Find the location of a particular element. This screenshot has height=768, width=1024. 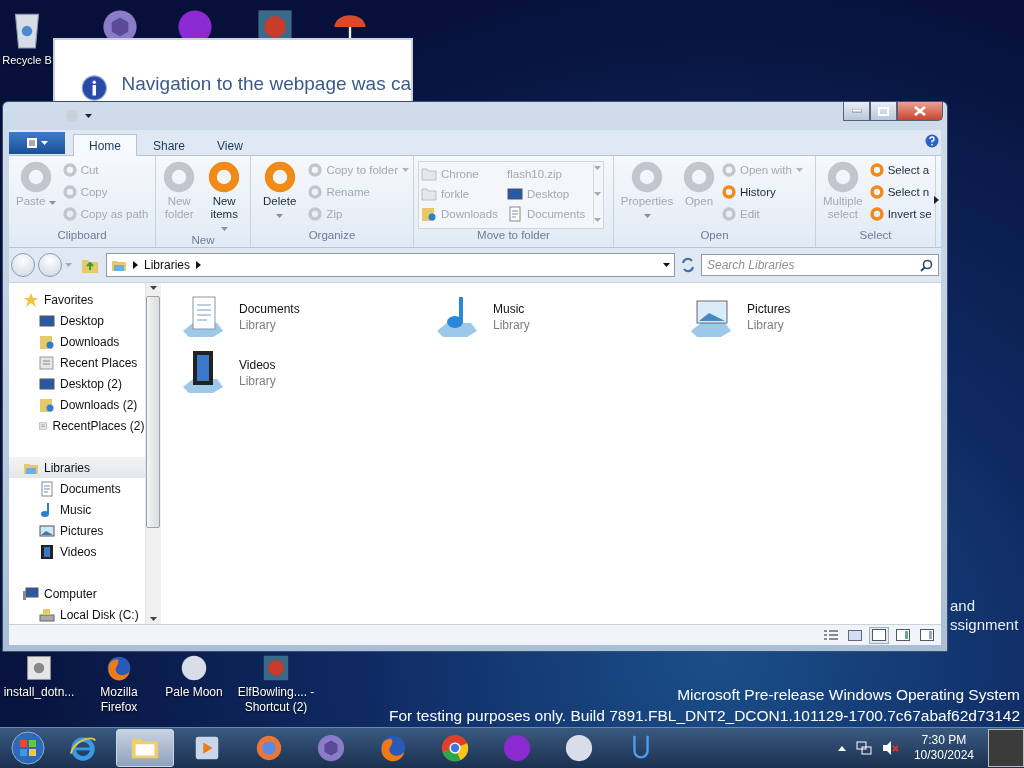

game-icon is located at coordinates (276, 668).